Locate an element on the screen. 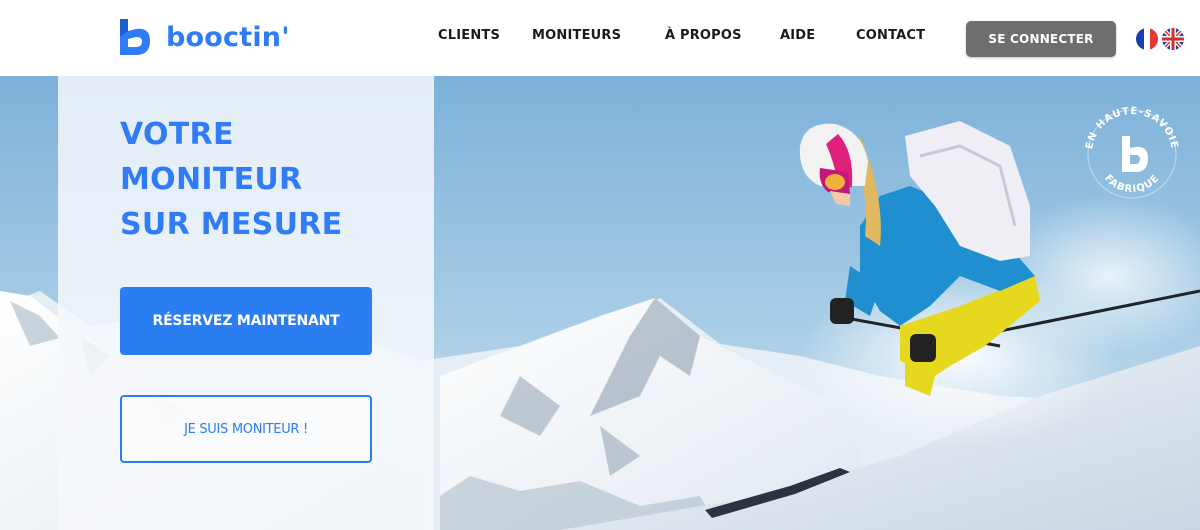 Image resolution: width=1200 pixels, height=530 pixels. svg-text: FABRIQUE is located at coordinates (1132, 184).